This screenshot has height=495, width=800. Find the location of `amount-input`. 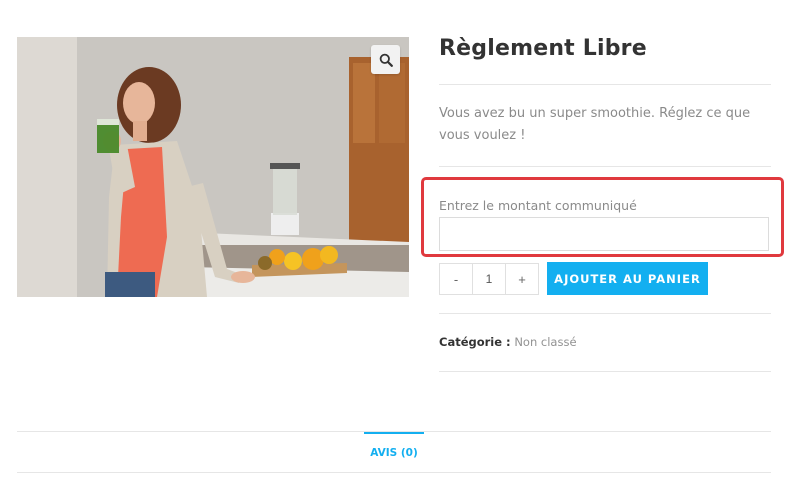

amount-input is located at coordinates (604, 234).